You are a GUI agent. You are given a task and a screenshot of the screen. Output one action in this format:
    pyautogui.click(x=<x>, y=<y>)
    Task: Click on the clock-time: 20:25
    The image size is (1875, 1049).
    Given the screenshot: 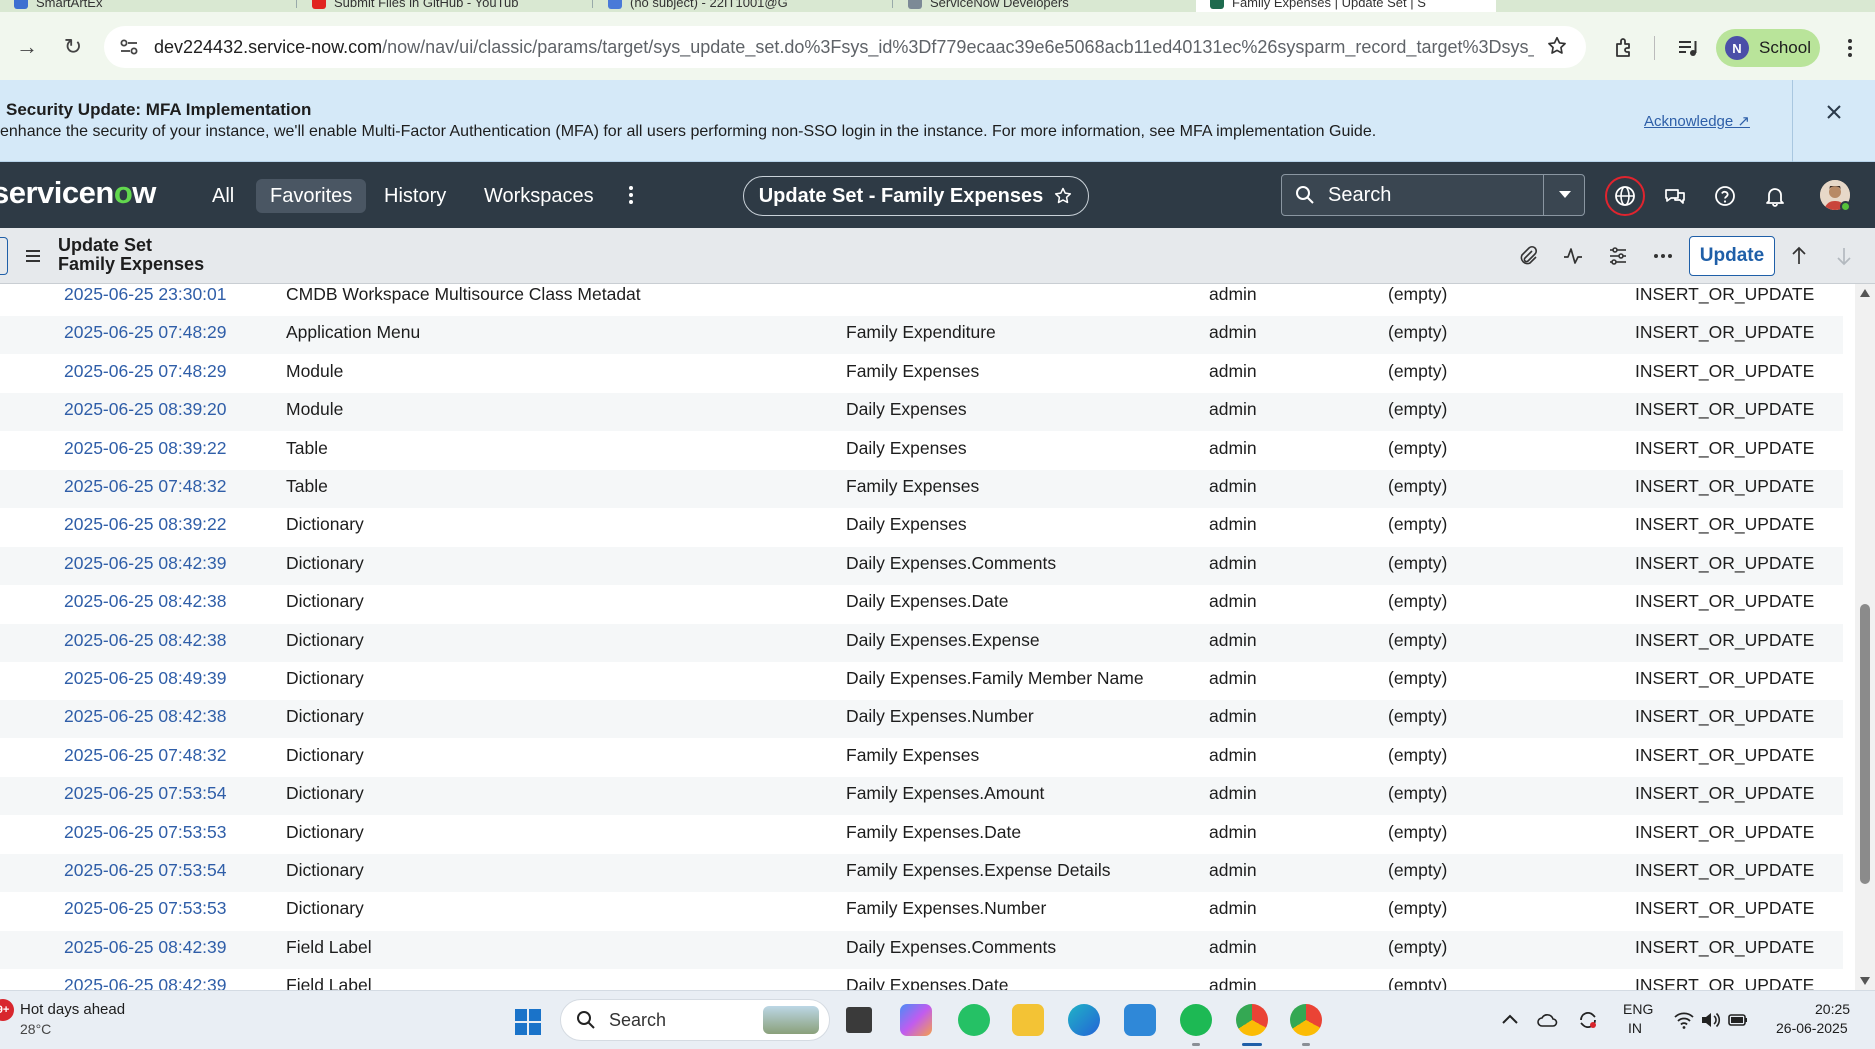 What is the action you would take?
    pyautogui.click(x=1832, y=1009)
    